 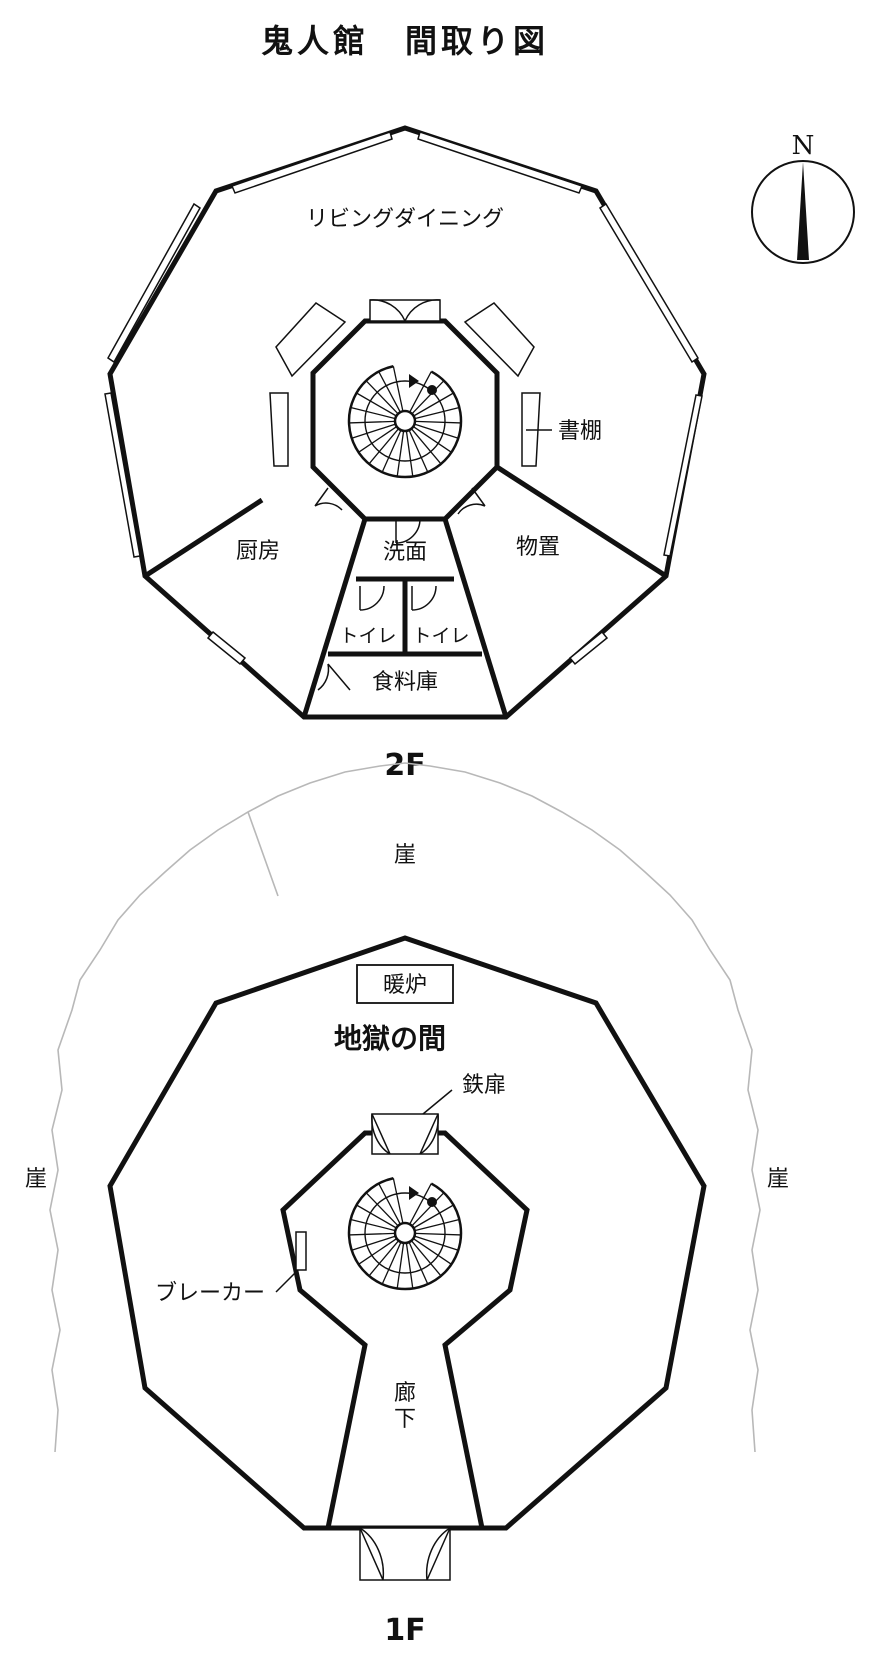 What do you see at coordinates (803, 211) in the screenshot?
I see `north-arrow-icon` at bounding box center [803, 211].